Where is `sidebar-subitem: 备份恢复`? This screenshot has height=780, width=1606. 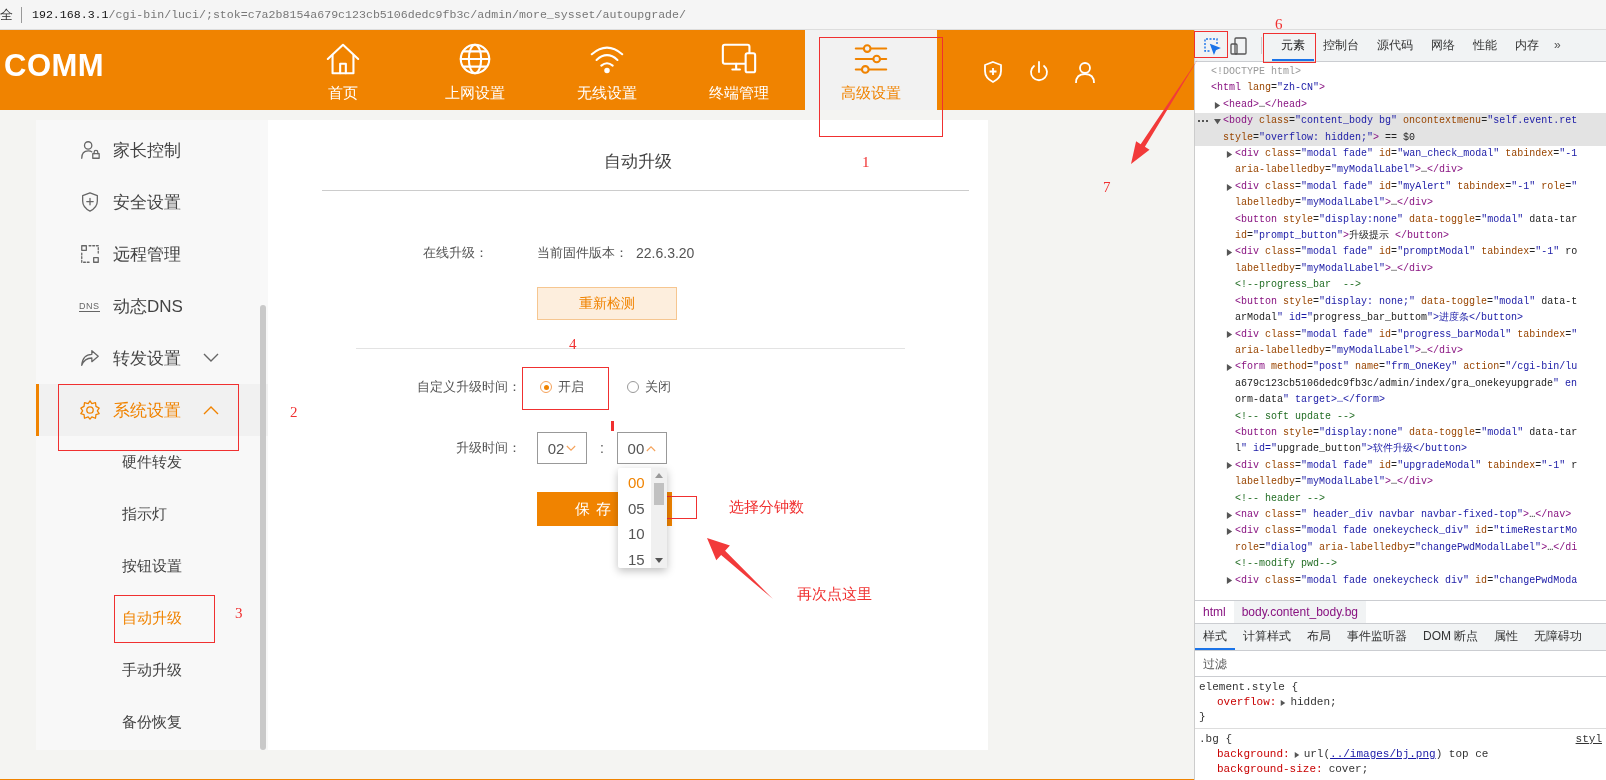
sidebar-subitem: 备份恢复 is located at coordinates (152, 721).